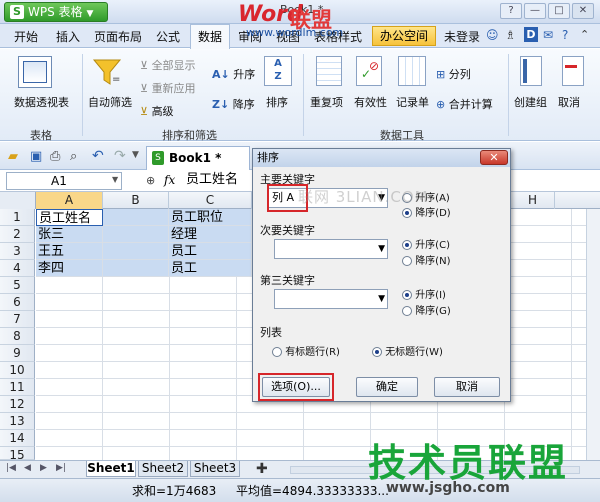 This screenshot has width=600, height=502. Describe the element at coordinates (210, 36) in the screenshot. I see `tab-data: 数据` at that location.